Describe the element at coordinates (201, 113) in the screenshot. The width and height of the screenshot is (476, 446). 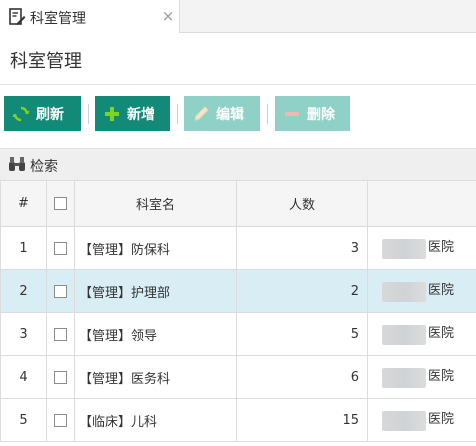
I see `pencil-icon` at that location.